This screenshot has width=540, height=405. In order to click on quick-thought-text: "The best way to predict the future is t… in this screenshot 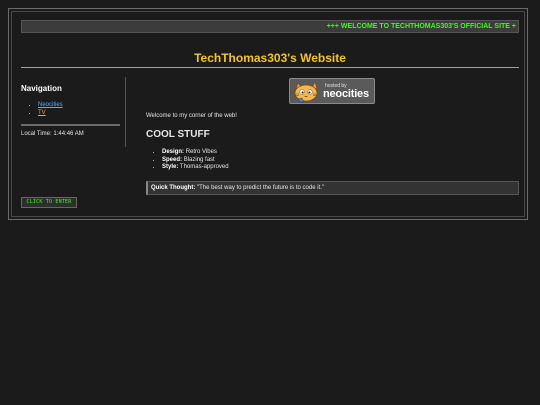, I will do `click(260, 188)`.